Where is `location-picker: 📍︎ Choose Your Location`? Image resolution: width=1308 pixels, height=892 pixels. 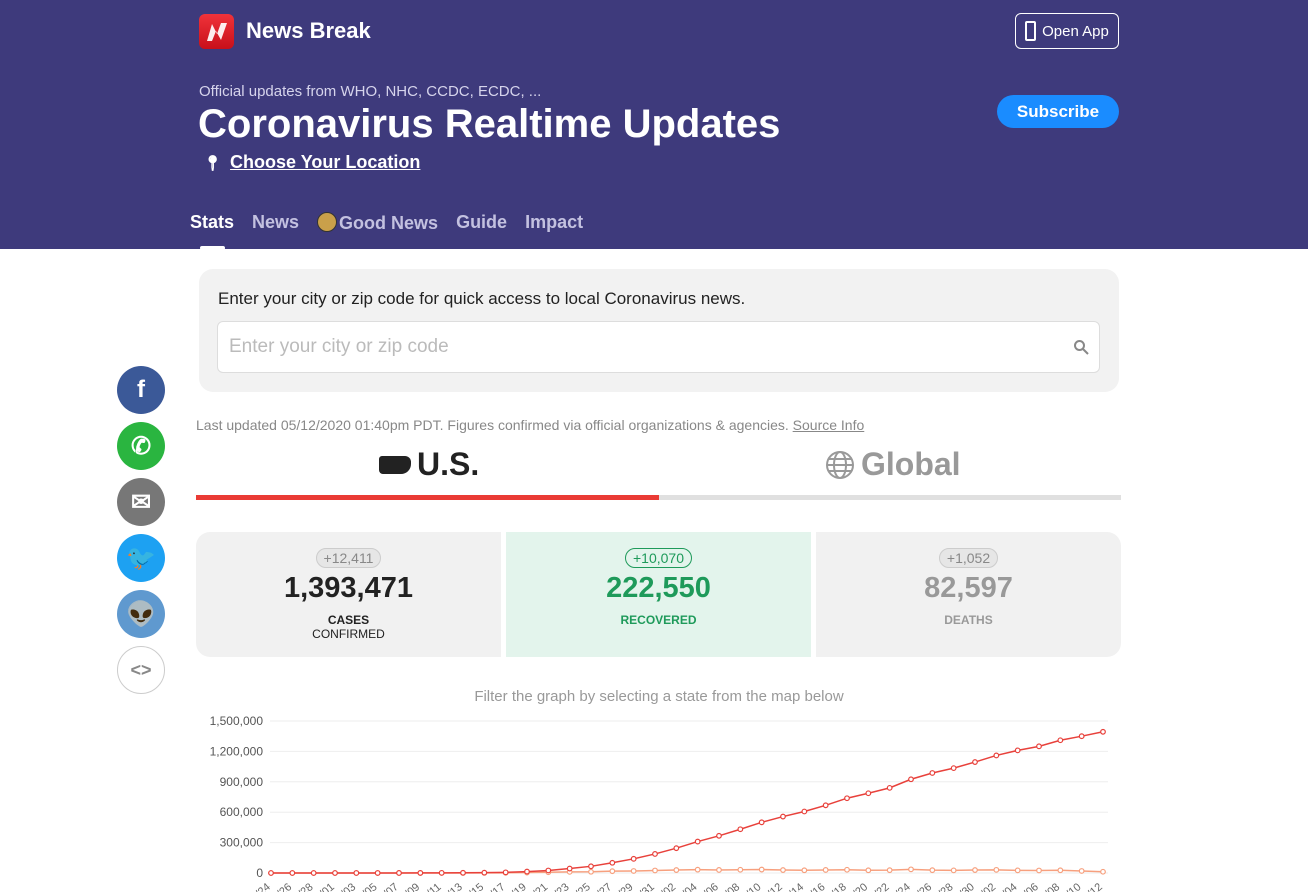 location-picker: 📍︎ Choose Your Location is located at coordinates (311, 162).